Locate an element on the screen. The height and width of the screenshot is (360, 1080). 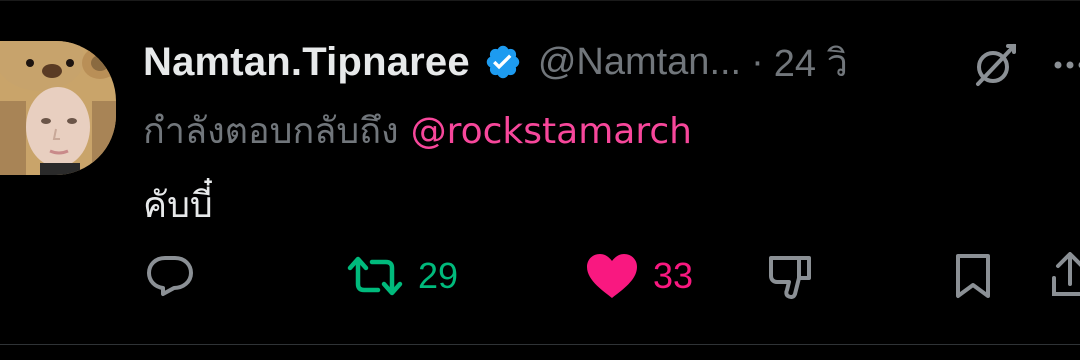
like-count: 33 is located at coordinates (673, 275).